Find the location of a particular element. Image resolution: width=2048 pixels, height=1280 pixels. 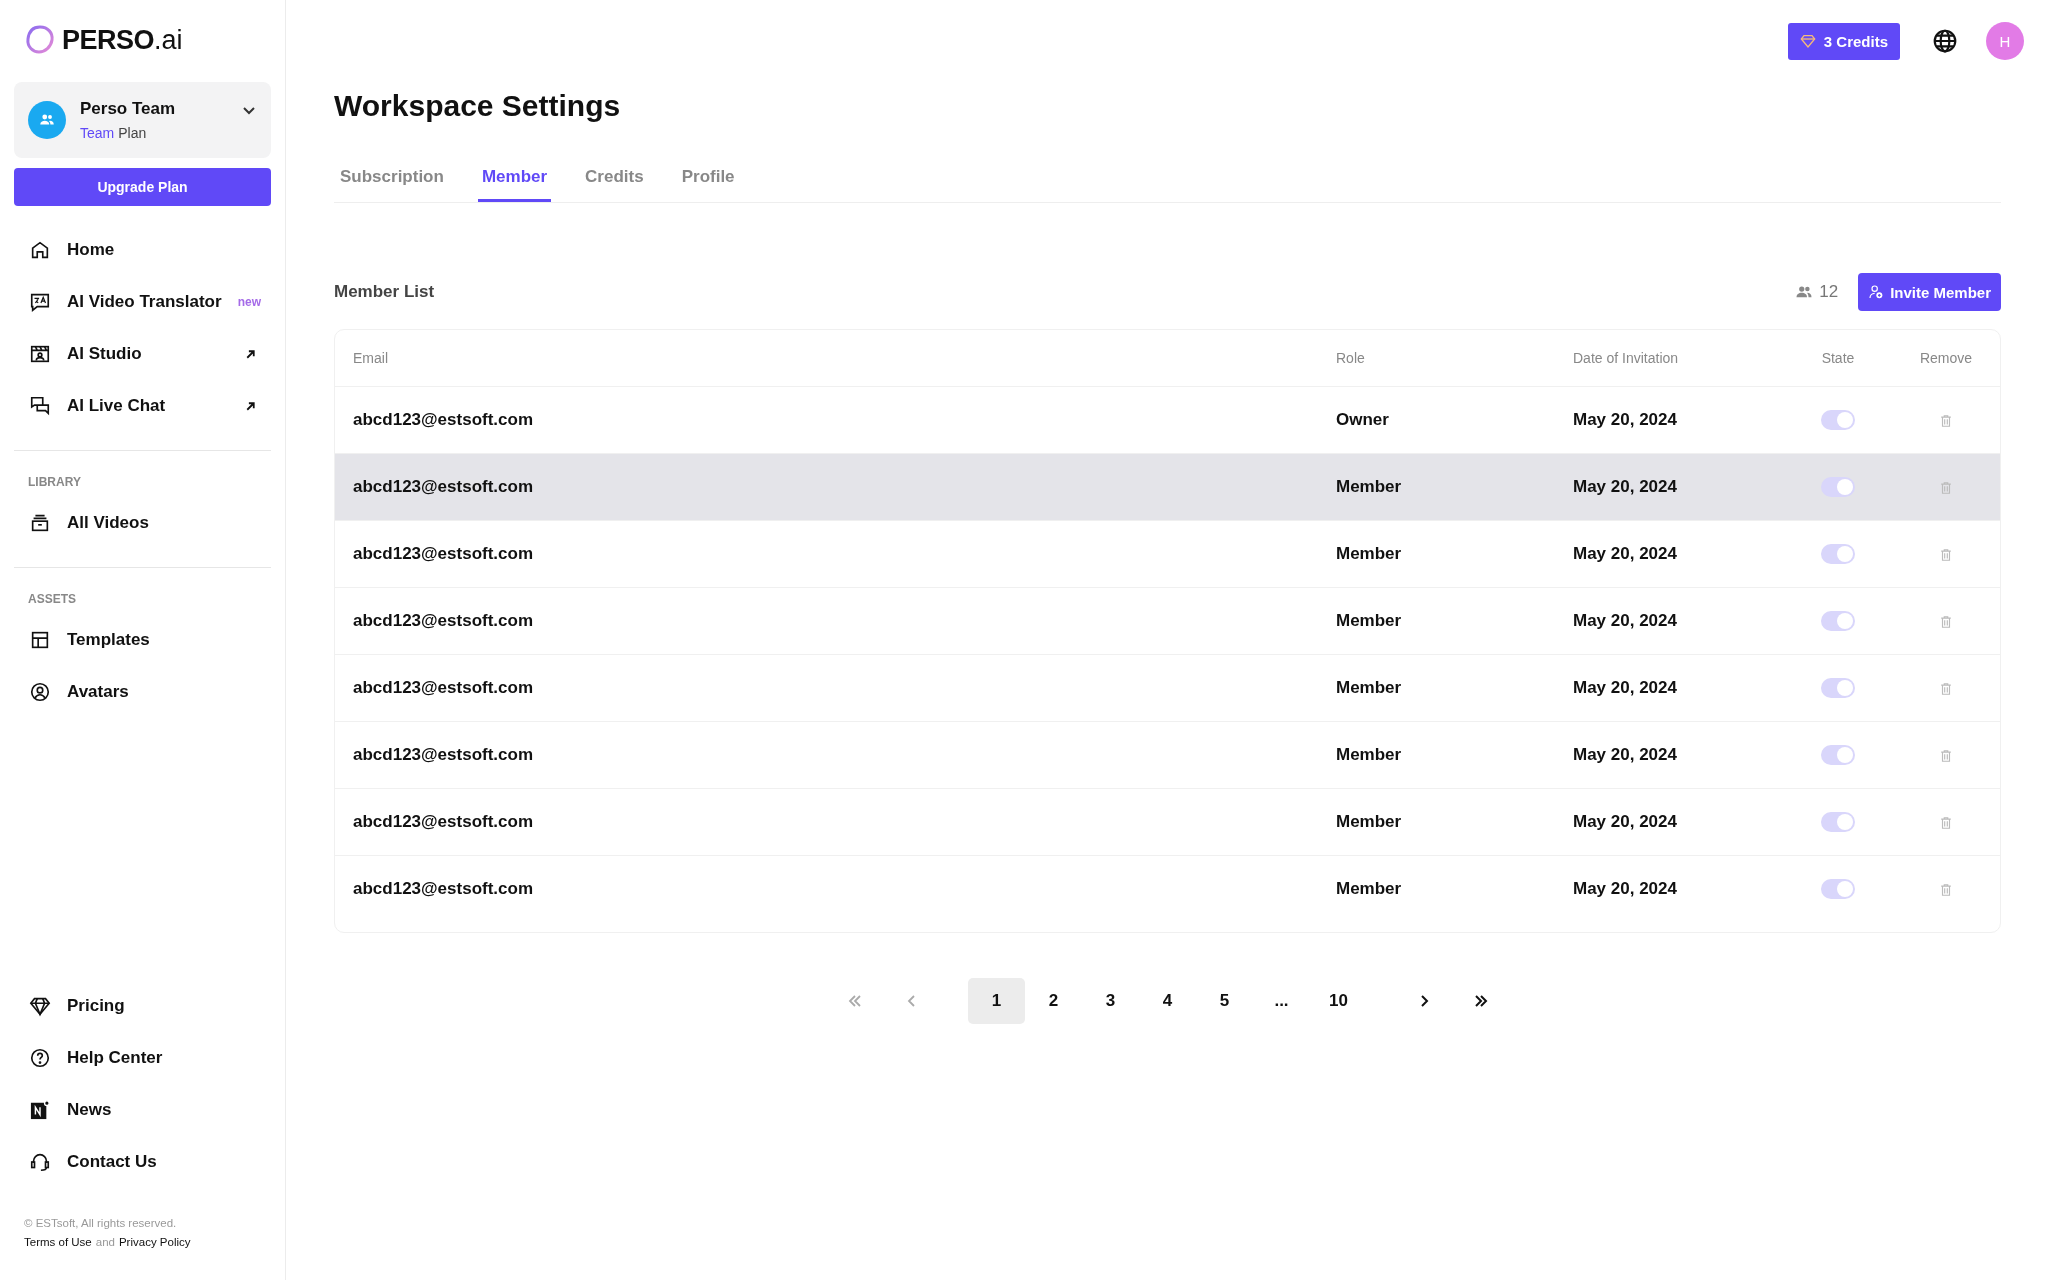

nav-label: AI Live Chat is located at coordinates (117, 406).